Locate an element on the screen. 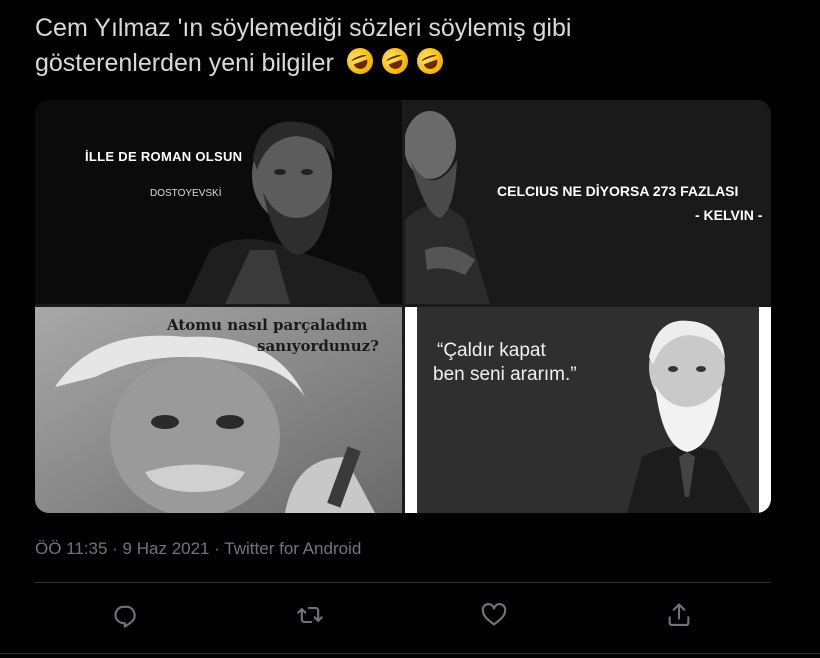 The image size is (820, 658). image-panel: “Çaldır kapat ben seni ararım.” is located at coordinates (588, 410).